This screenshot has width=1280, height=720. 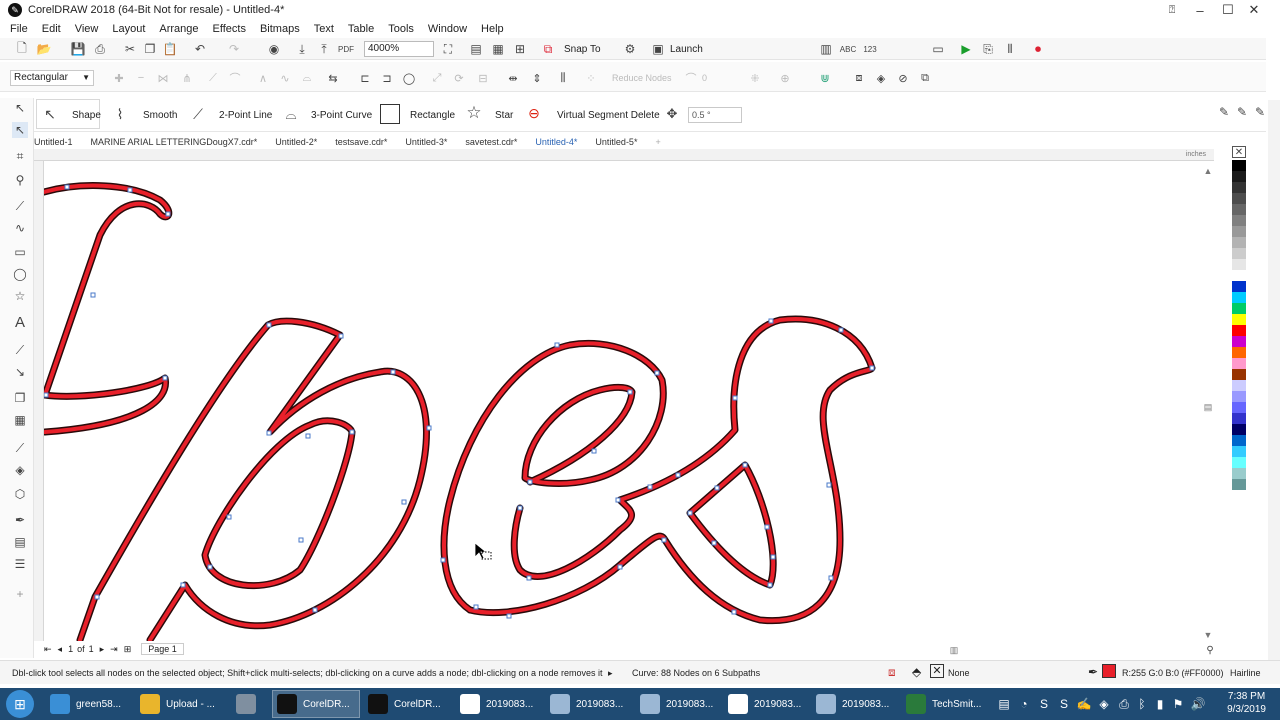 What do you see at coordinates (1124, 704) in the screenshot?
I see `tray-icon-6: ⎙` at bounding box center [1124, 704].